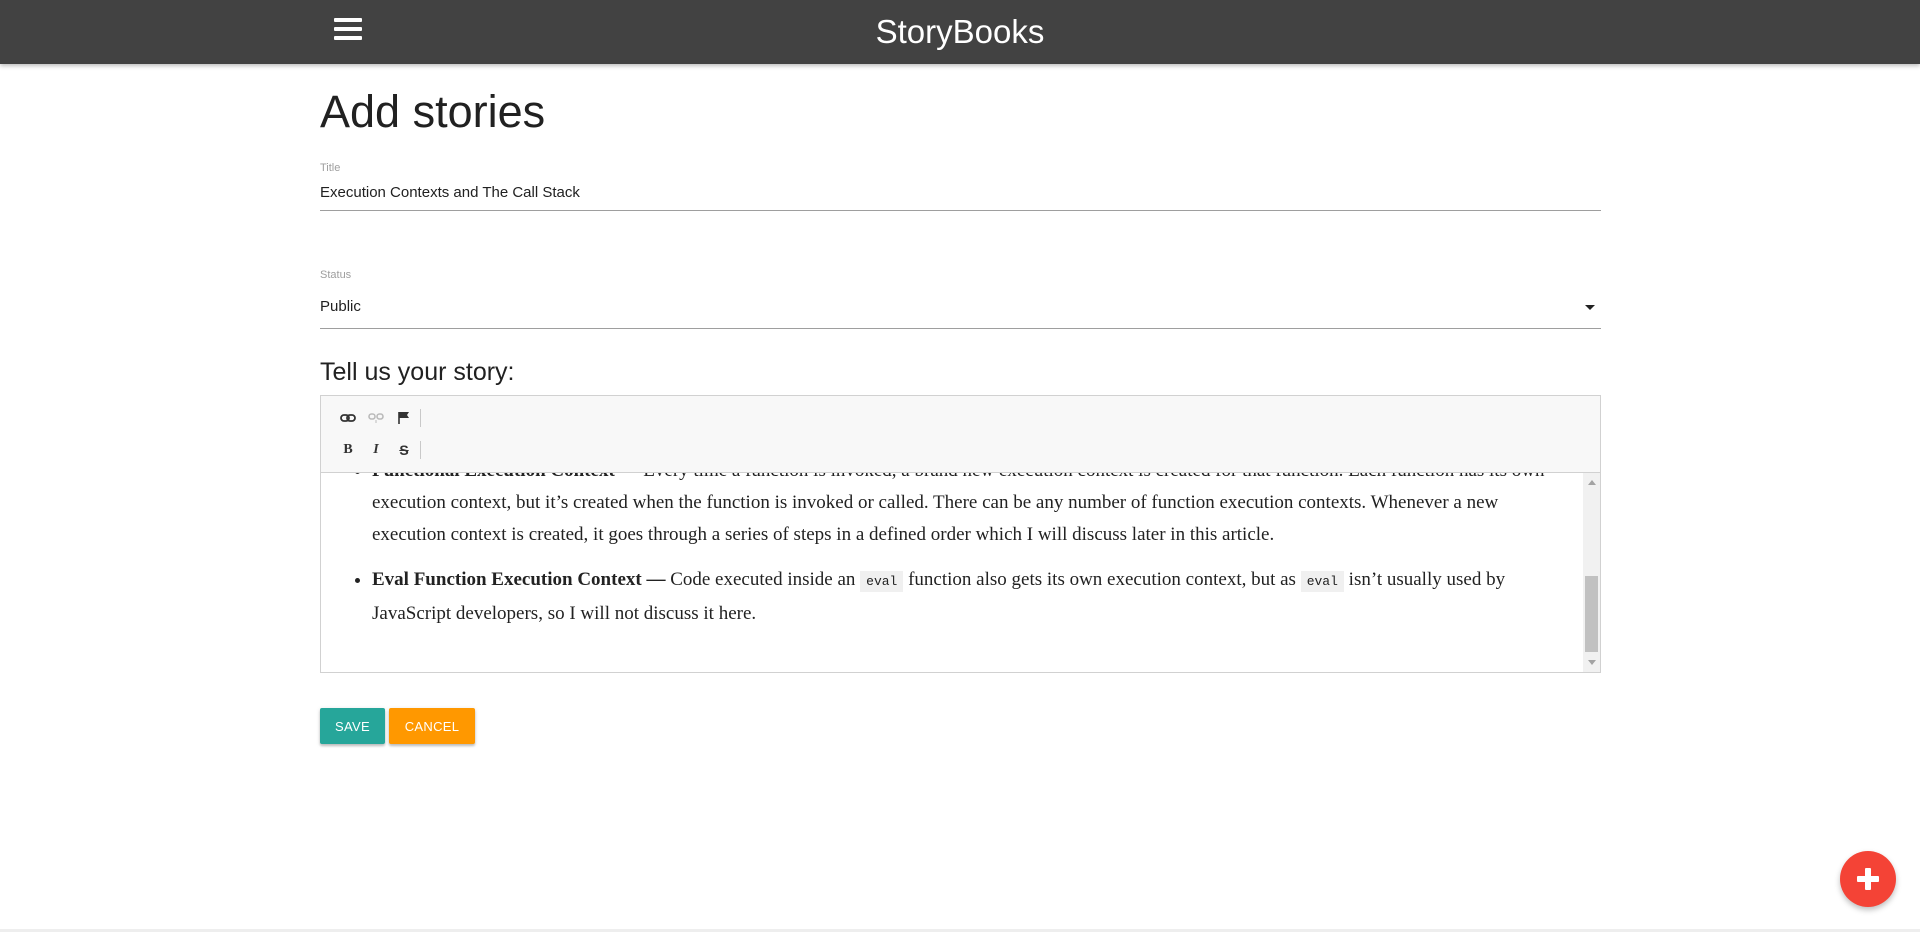 This screenshot has width=1920, height=932. Describe the element at coordinates (417, 372) in the screenshot. I see `story-label: Tell us your story:` at that location.